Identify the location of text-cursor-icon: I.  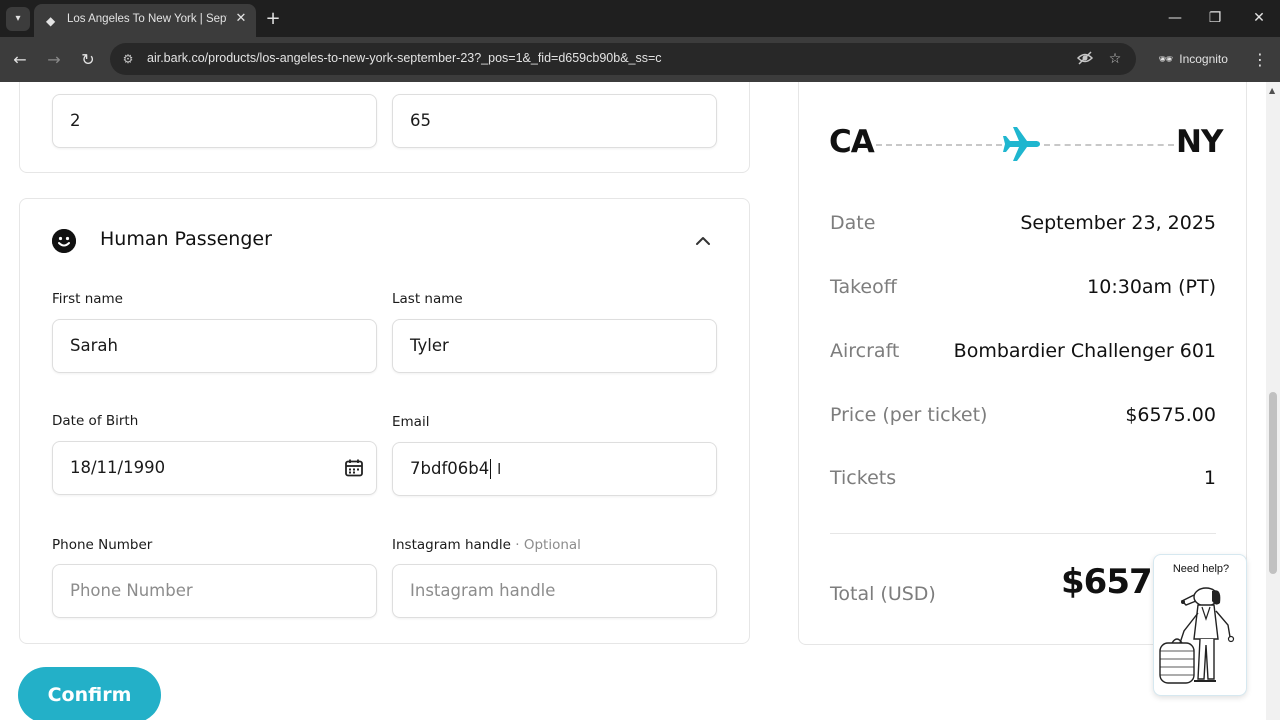
(499, 469).